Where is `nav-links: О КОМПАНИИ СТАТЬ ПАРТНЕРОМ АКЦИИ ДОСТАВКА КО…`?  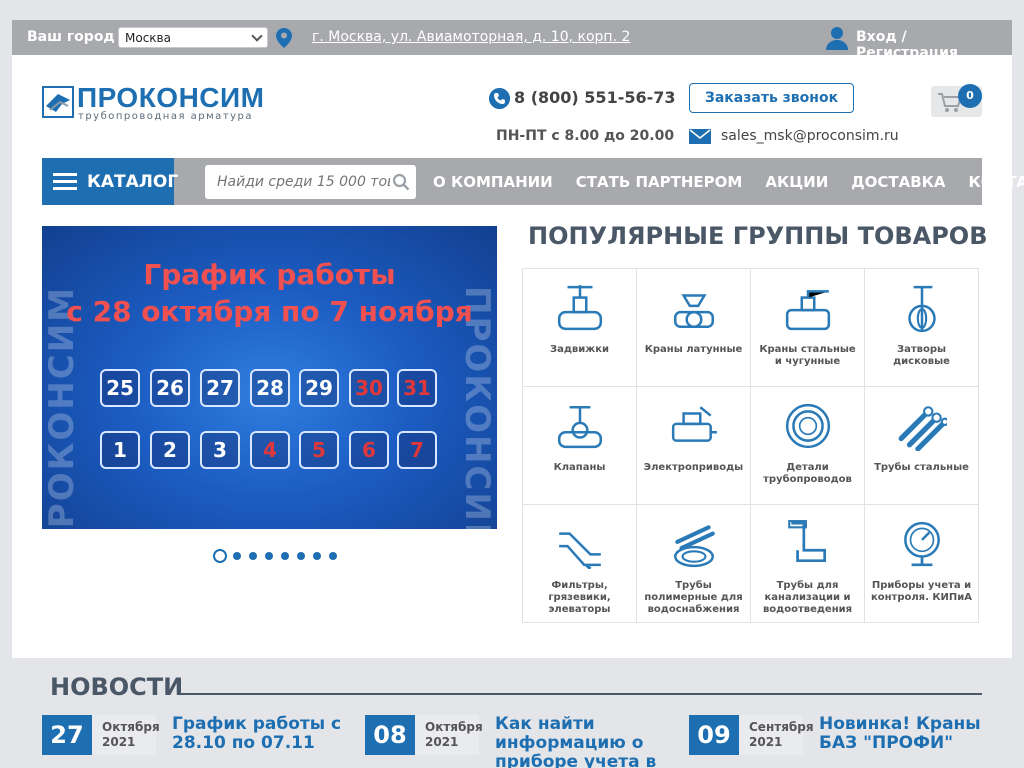
nav-links: О КОМПАНИИ СТАТЬ ПАРТНЕРОМ АКЦИИ ДОСТАВКА КО… is located at coordinates (728, 181).